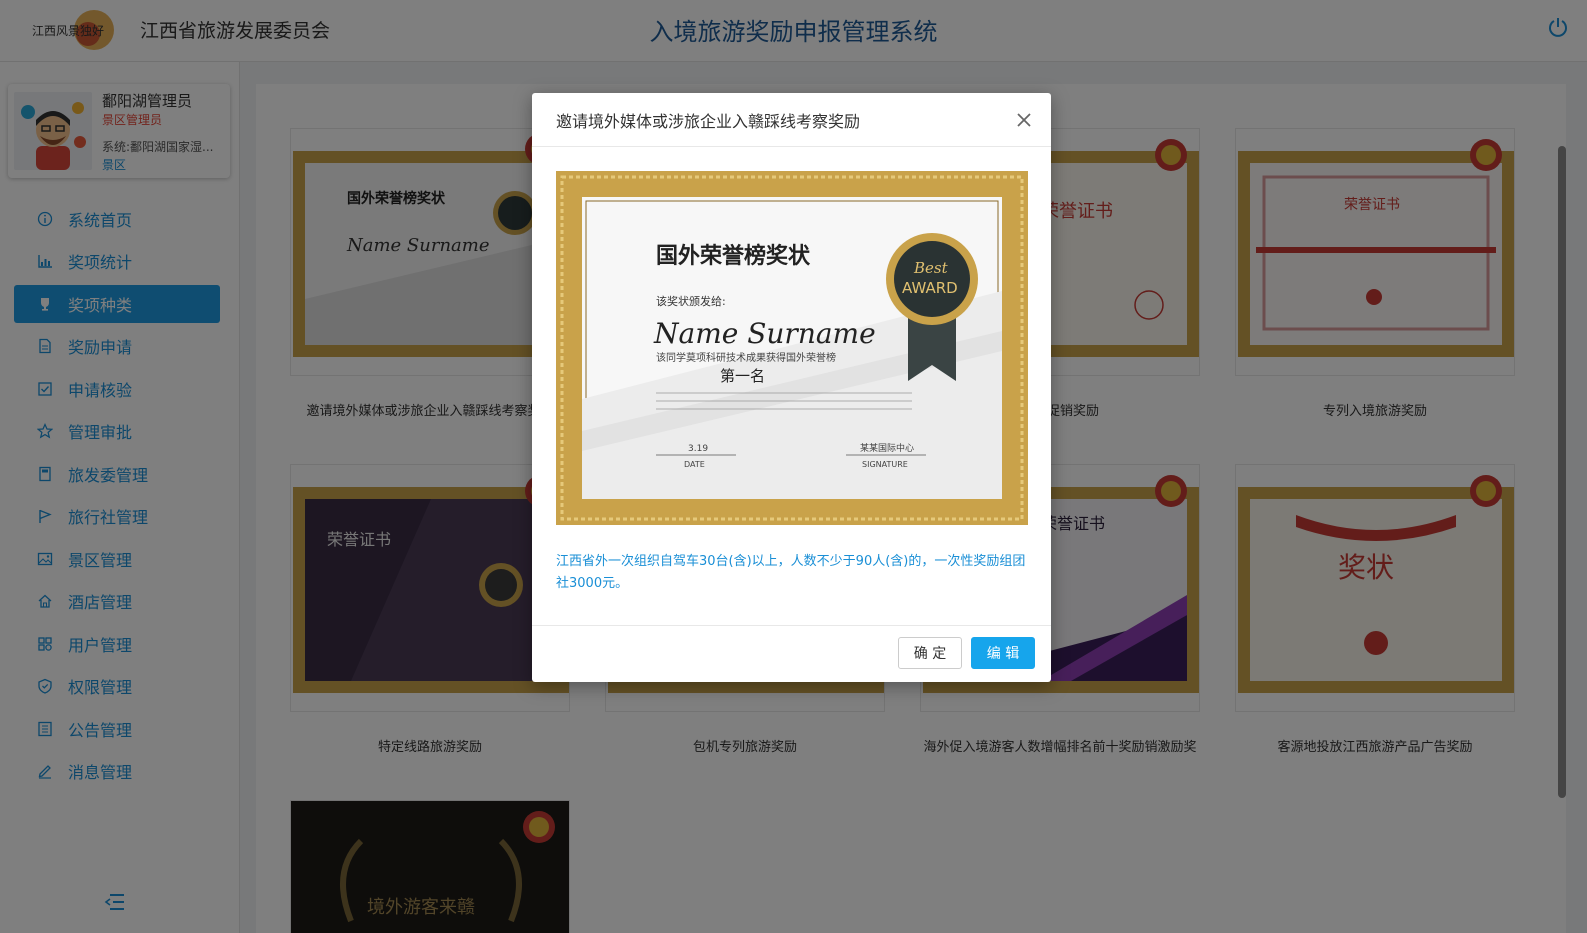 This screenshot has height=933, width=1587. I want to click on svg-text: DATE, so click(694, 464).